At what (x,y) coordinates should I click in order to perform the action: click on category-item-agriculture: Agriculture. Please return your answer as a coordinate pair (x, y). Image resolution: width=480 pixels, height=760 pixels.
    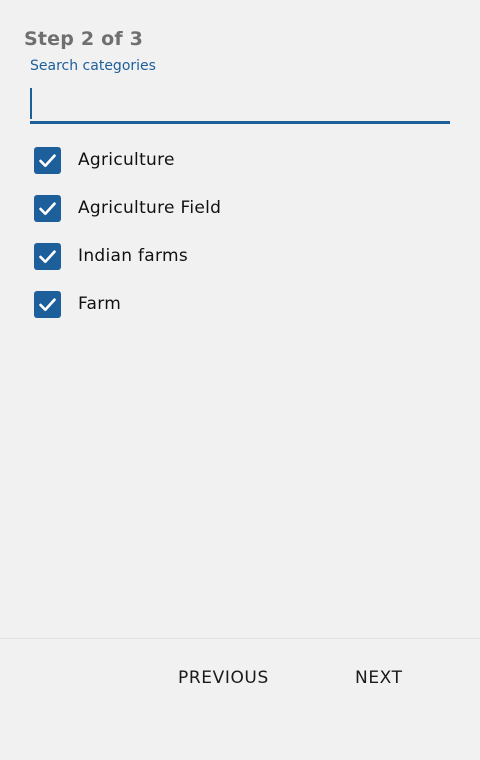
    Looking at the image, I should click on (244, 160).